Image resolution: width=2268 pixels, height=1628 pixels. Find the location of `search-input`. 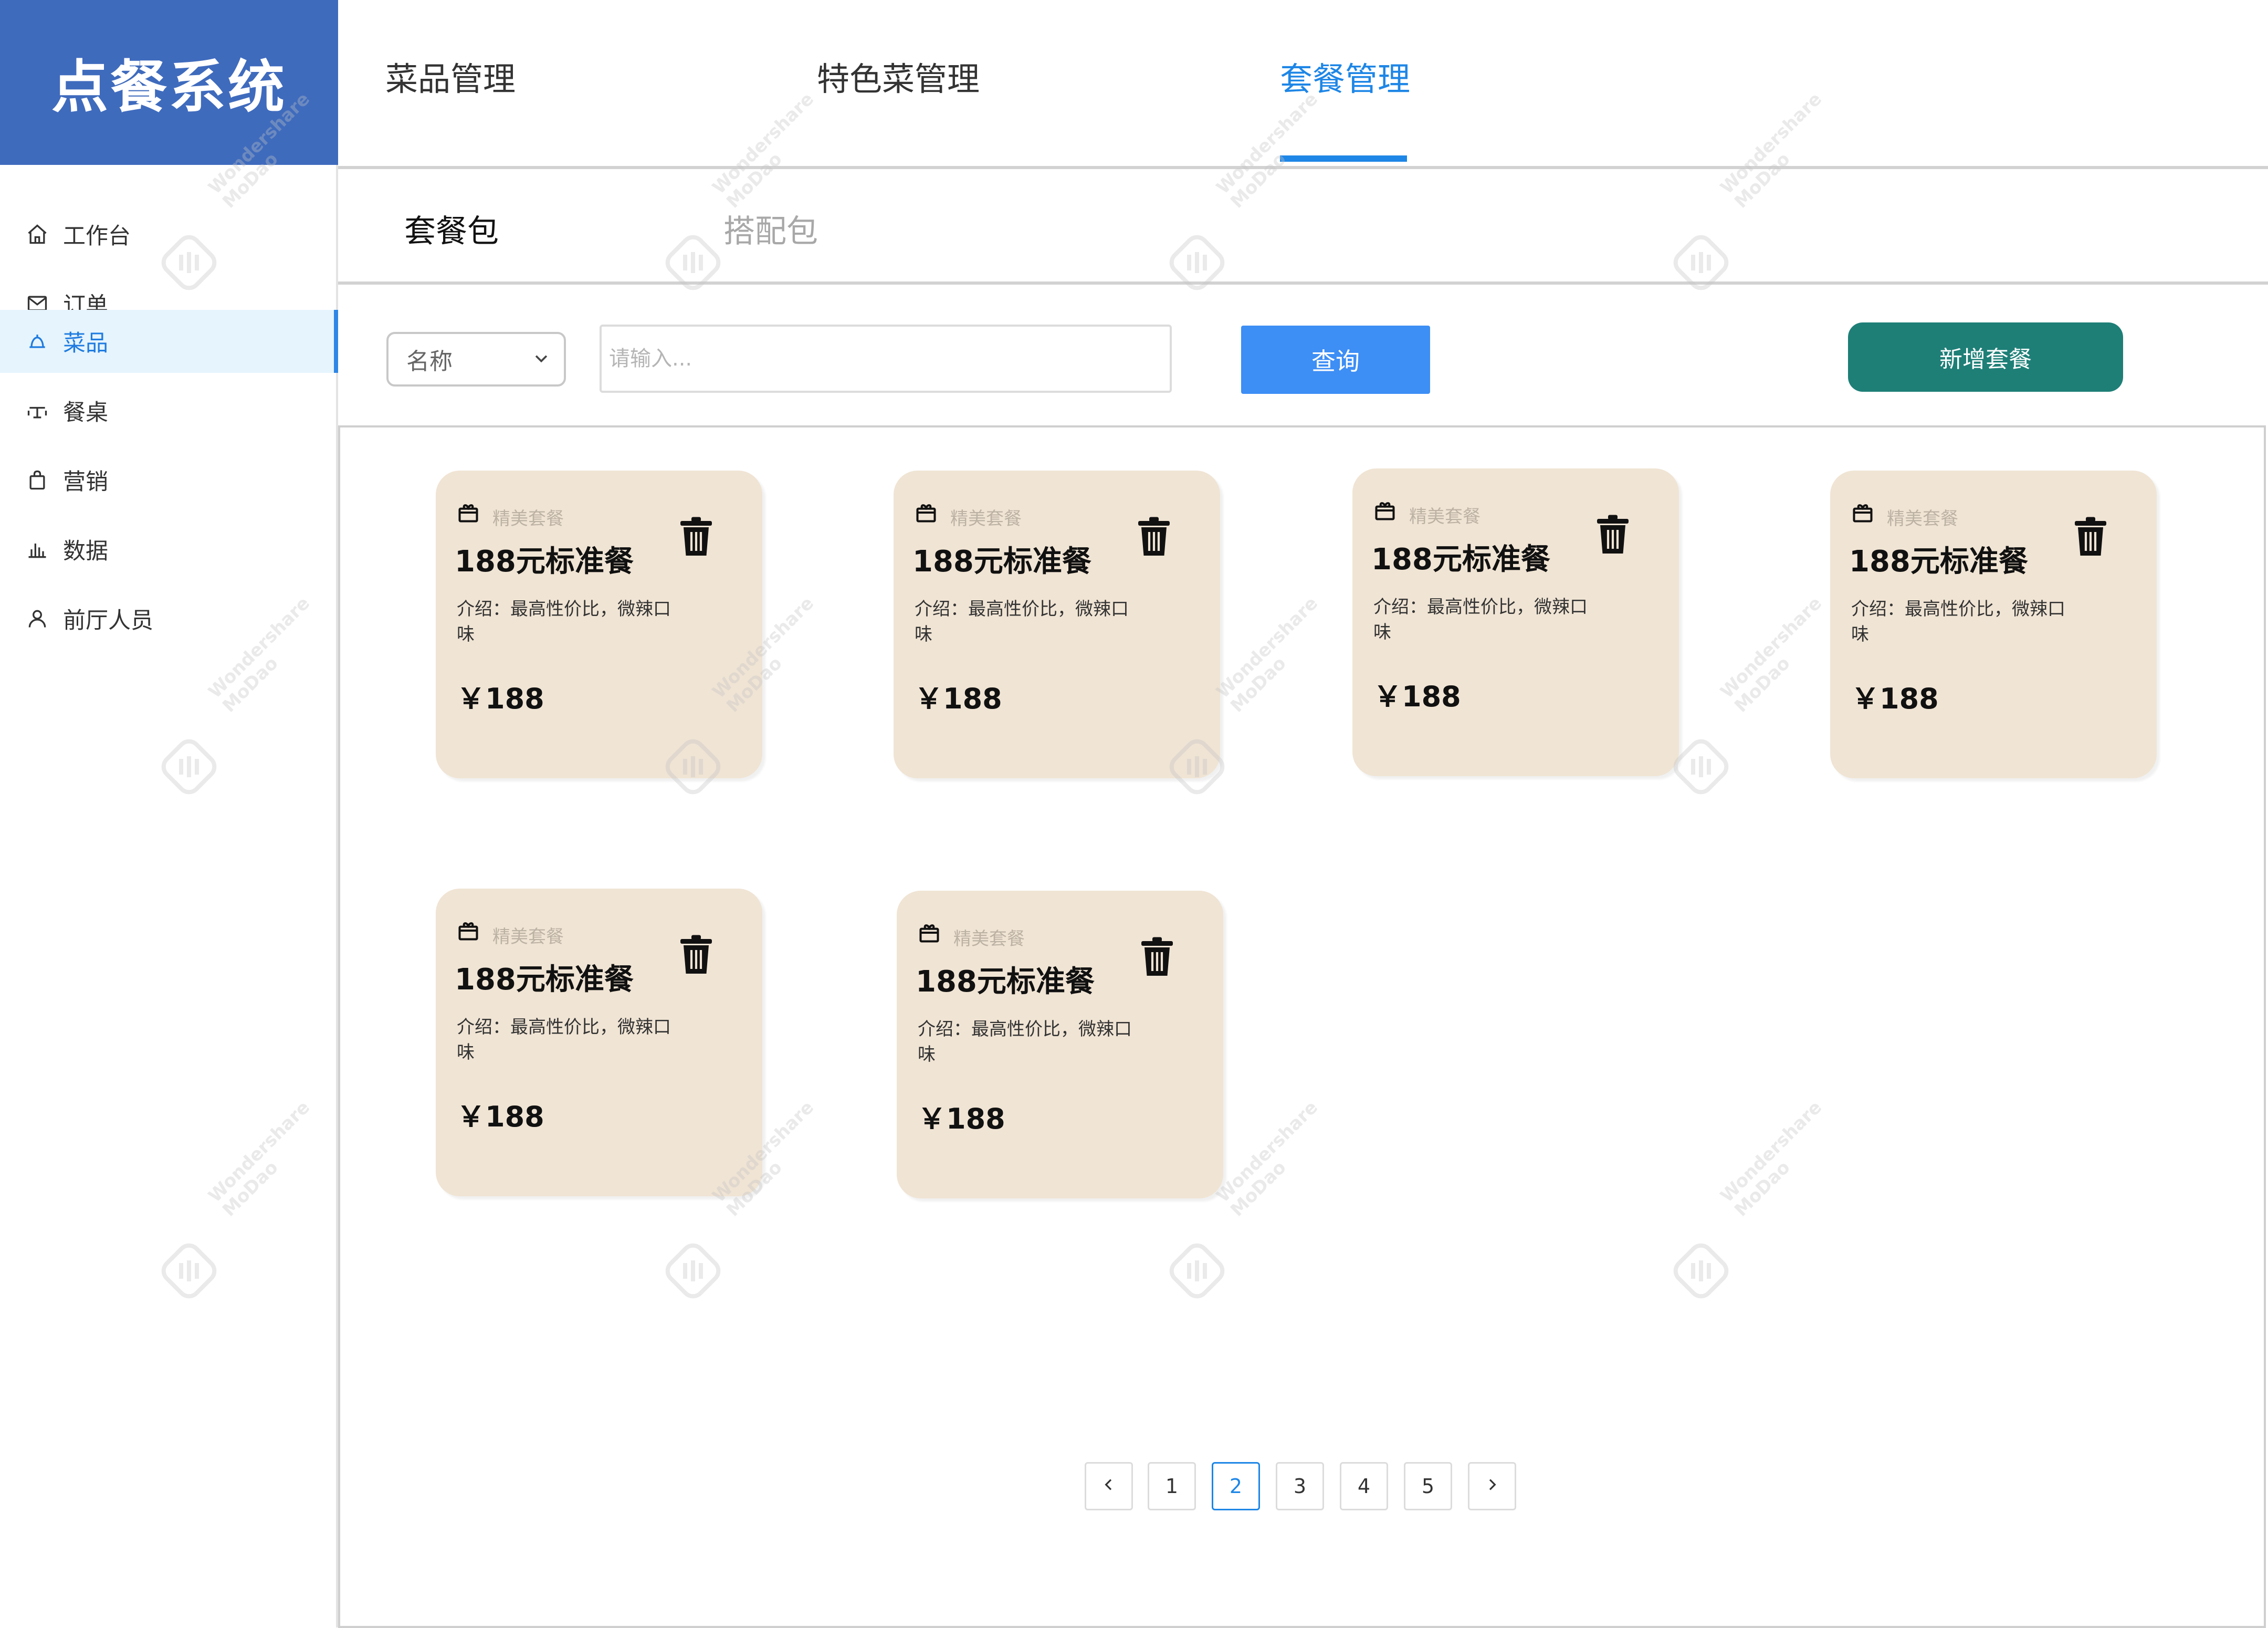

search-input is located at coordinates (886, 359).